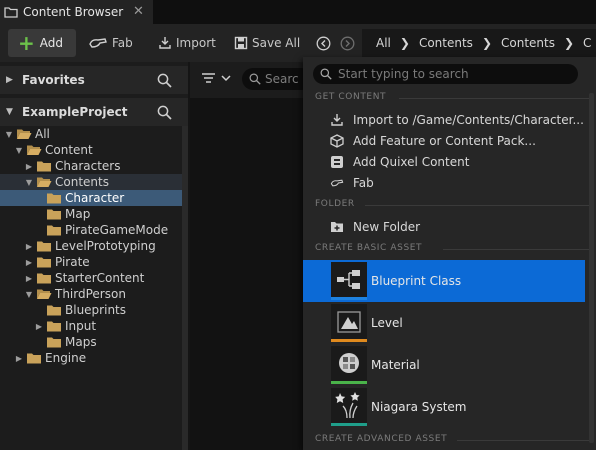 This screenshot has width=596, height=450. I want to click on tree-item-label: Pirate, so click(72, 262).